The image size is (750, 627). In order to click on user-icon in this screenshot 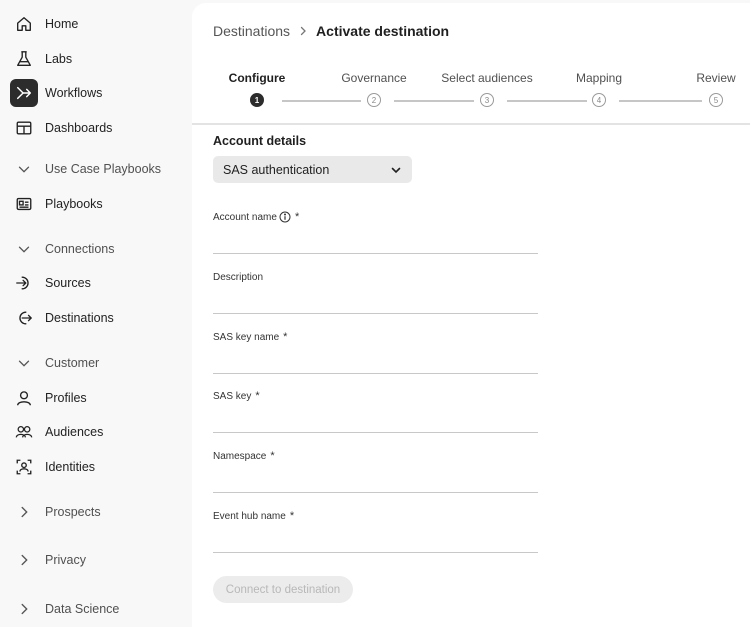, I will do `click(24, 398)`.